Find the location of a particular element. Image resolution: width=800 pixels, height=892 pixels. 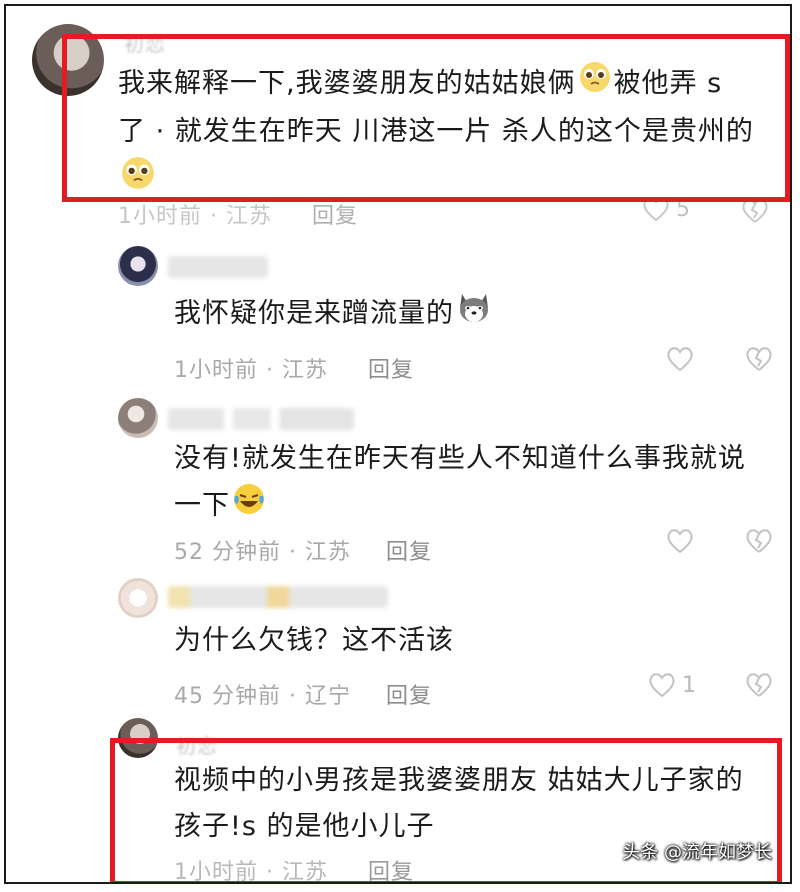

comment-text: 我怀疑你是来蹭流量的 is located at coordinates (334, 314).